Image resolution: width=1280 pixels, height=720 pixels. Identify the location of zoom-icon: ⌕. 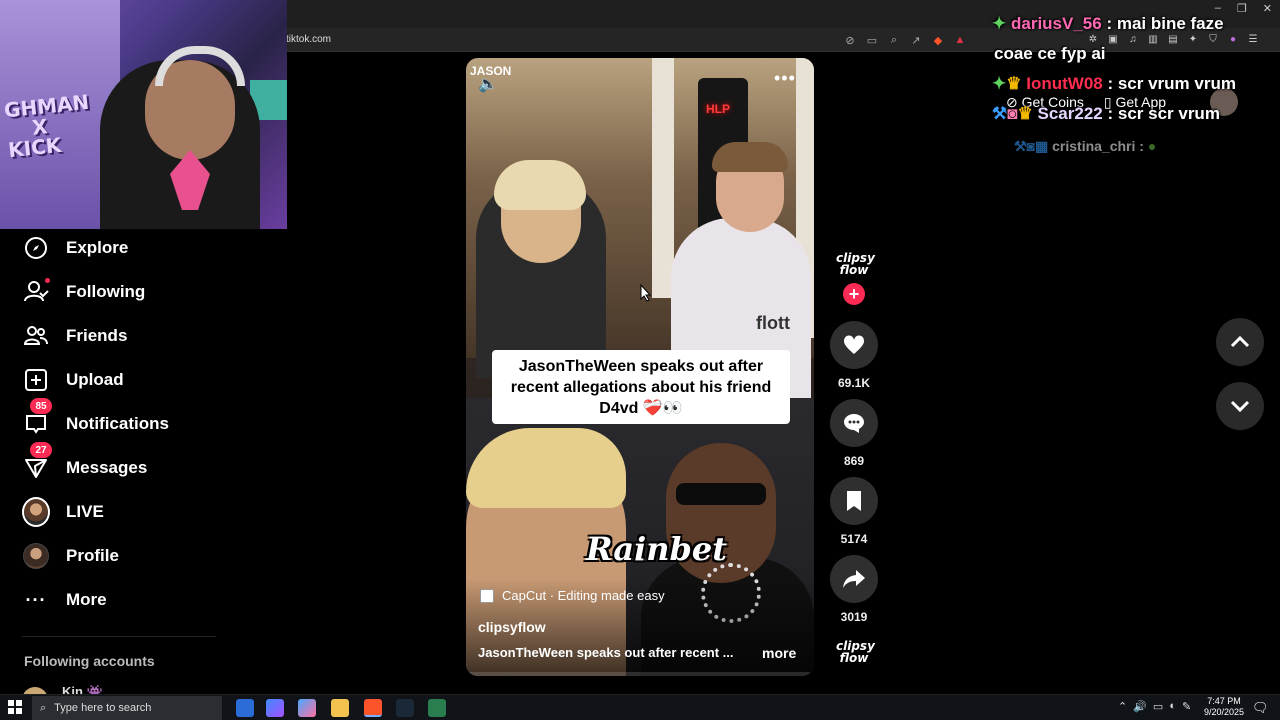
(894, 40).